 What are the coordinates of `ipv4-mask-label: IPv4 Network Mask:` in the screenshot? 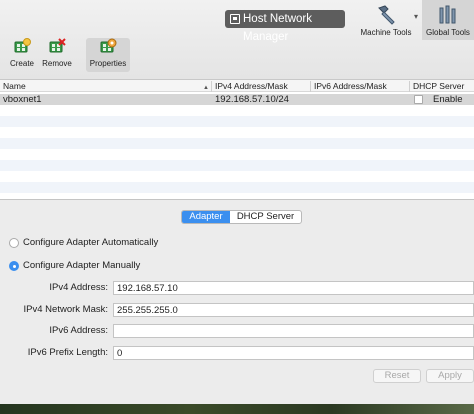 It's located at (65, 309).